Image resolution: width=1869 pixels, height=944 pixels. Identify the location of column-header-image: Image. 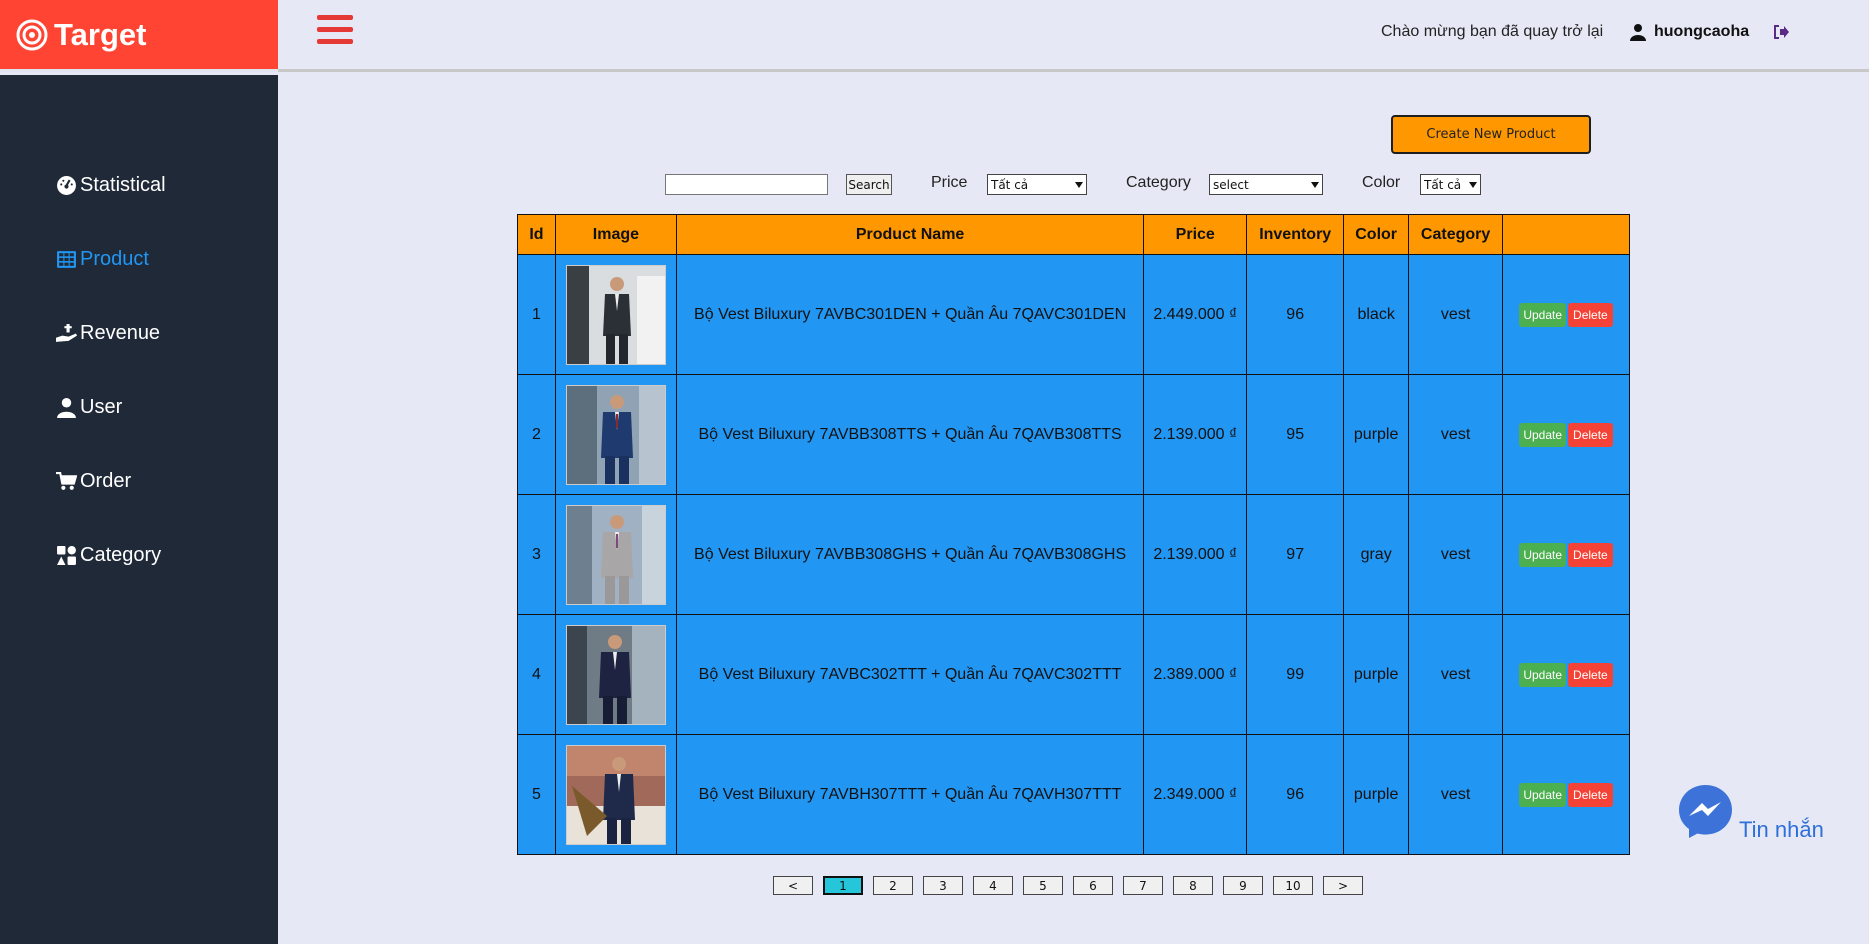
(615, 234).